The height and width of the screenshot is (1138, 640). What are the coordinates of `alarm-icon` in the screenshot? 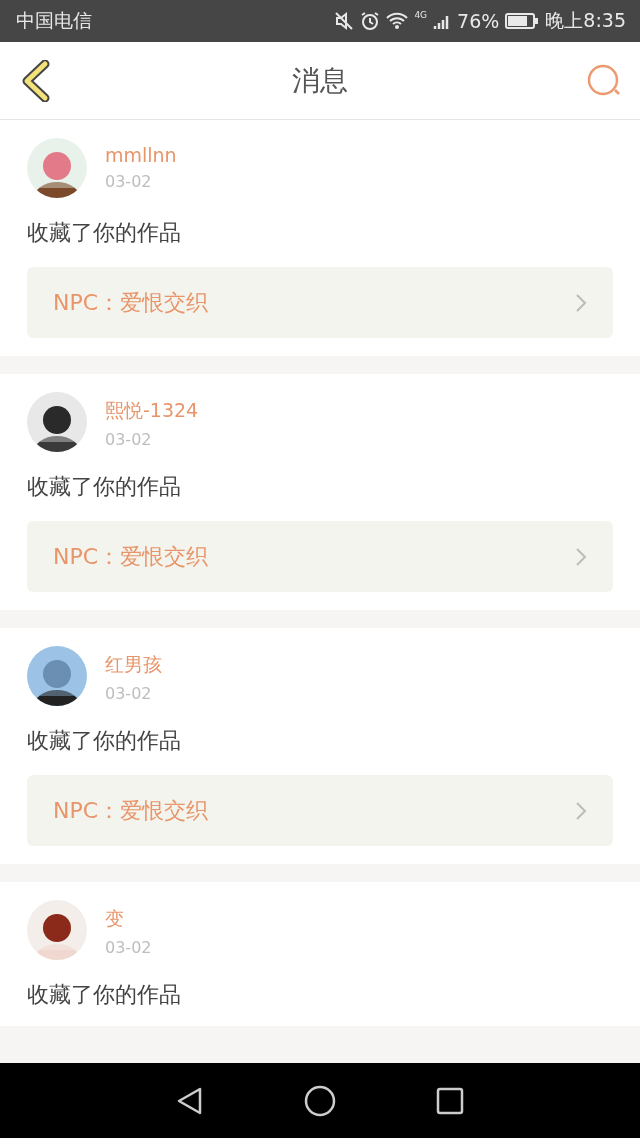 It's located at (370, 21).